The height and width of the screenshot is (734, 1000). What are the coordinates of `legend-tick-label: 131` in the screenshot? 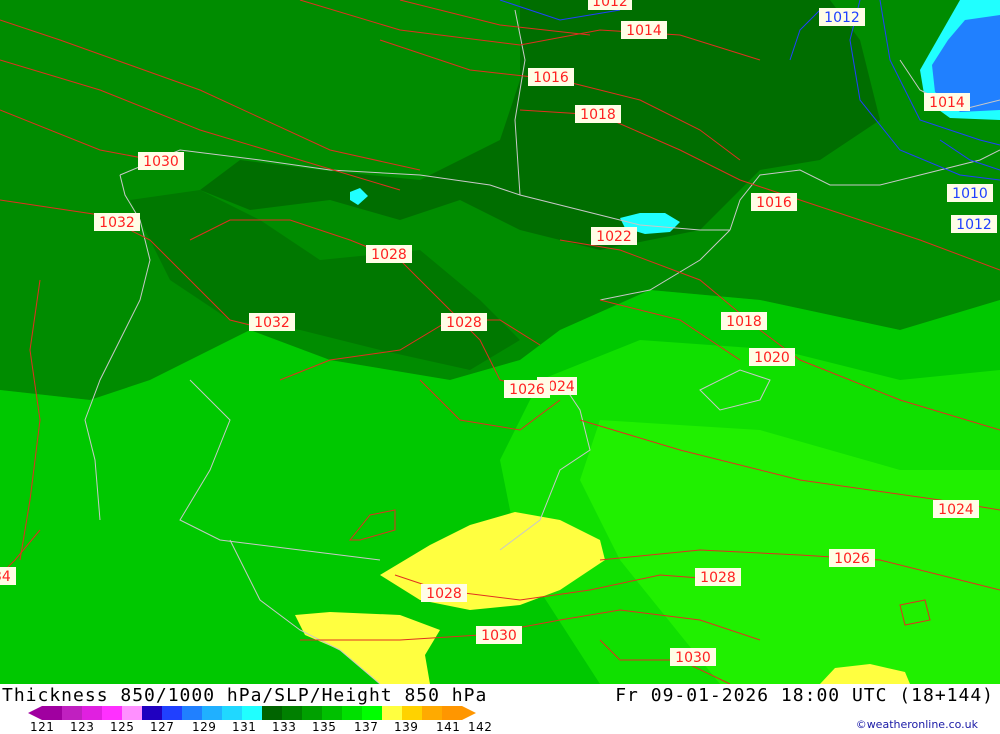 It's located at (244, 727).